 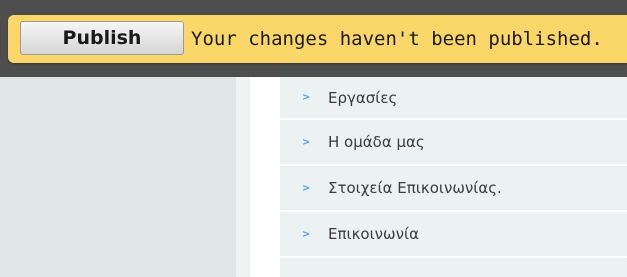 I want to click on menu-item-contact-details: > Στοιχεία Επικοινωνίας., so click(x=453, y=189).